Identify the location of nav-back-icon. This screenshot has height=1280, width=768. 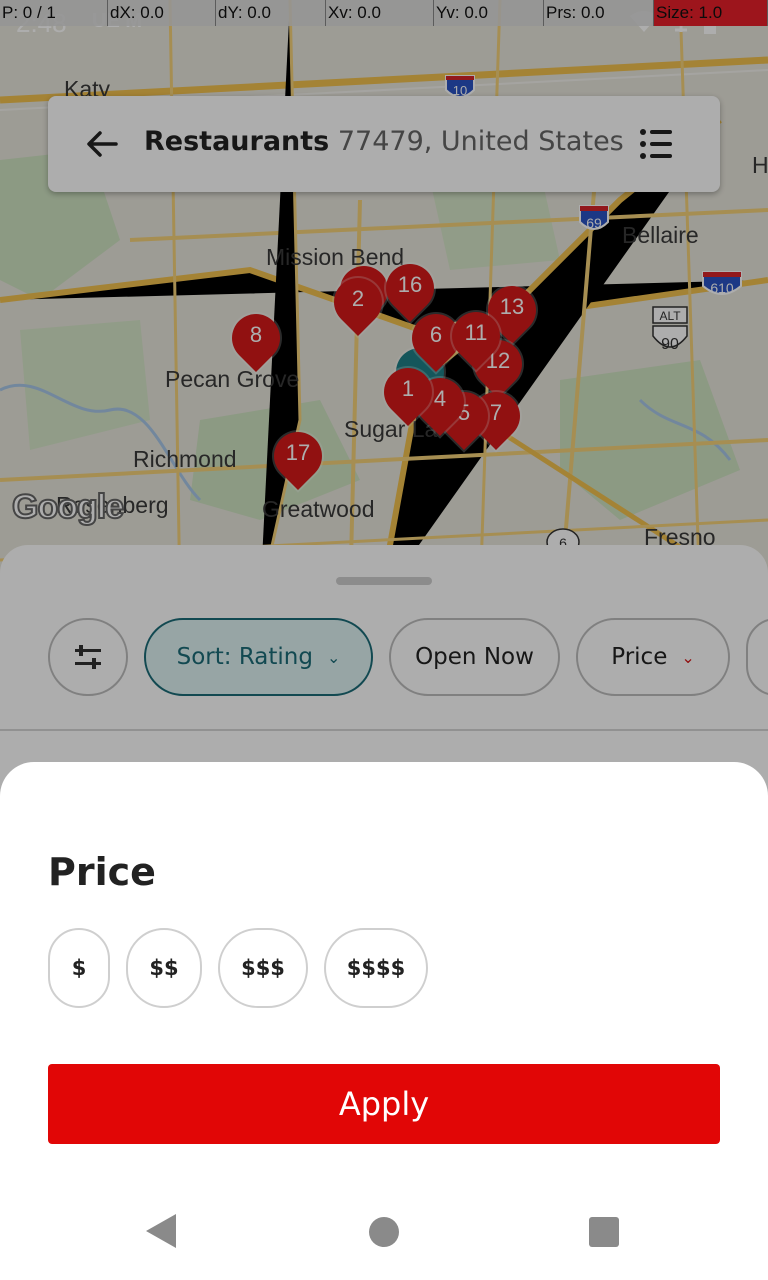
(161, 1231).